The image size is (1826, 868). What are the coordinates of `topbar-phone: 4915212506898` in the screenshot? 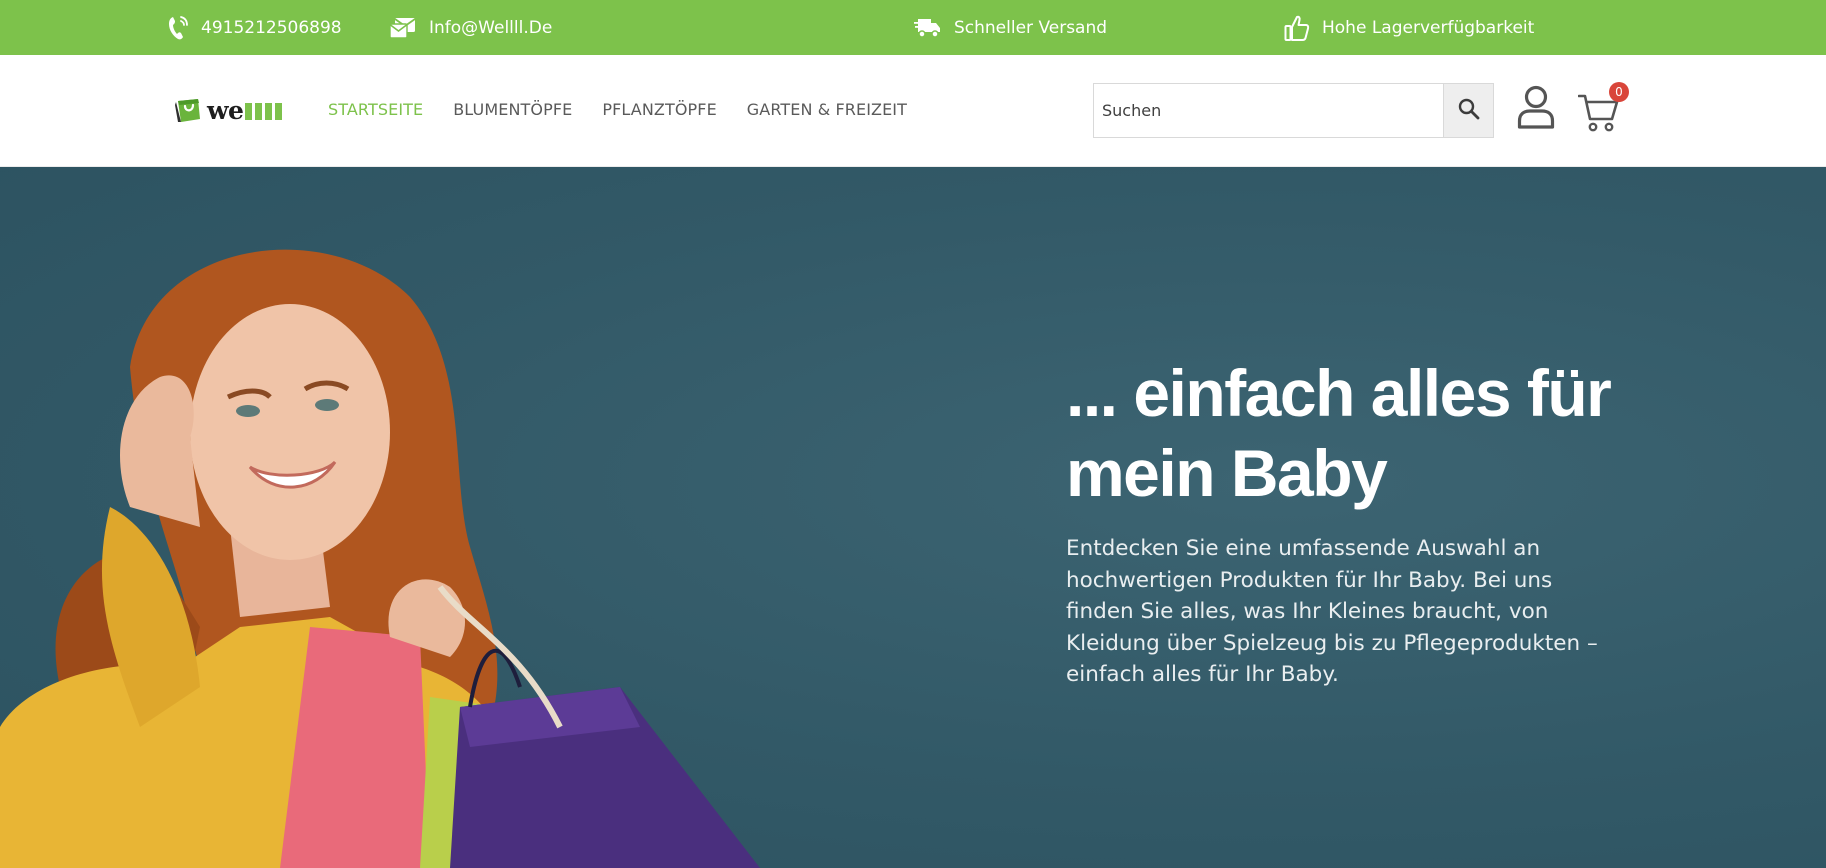 It's located at (254, 27).